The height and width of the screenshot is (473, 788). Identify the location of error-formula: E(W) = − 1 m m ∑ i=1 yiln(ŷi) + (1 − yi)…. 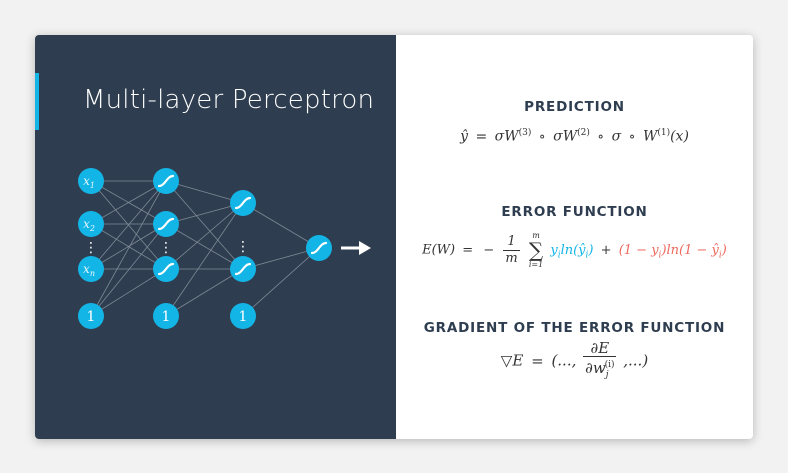
(574, 250).